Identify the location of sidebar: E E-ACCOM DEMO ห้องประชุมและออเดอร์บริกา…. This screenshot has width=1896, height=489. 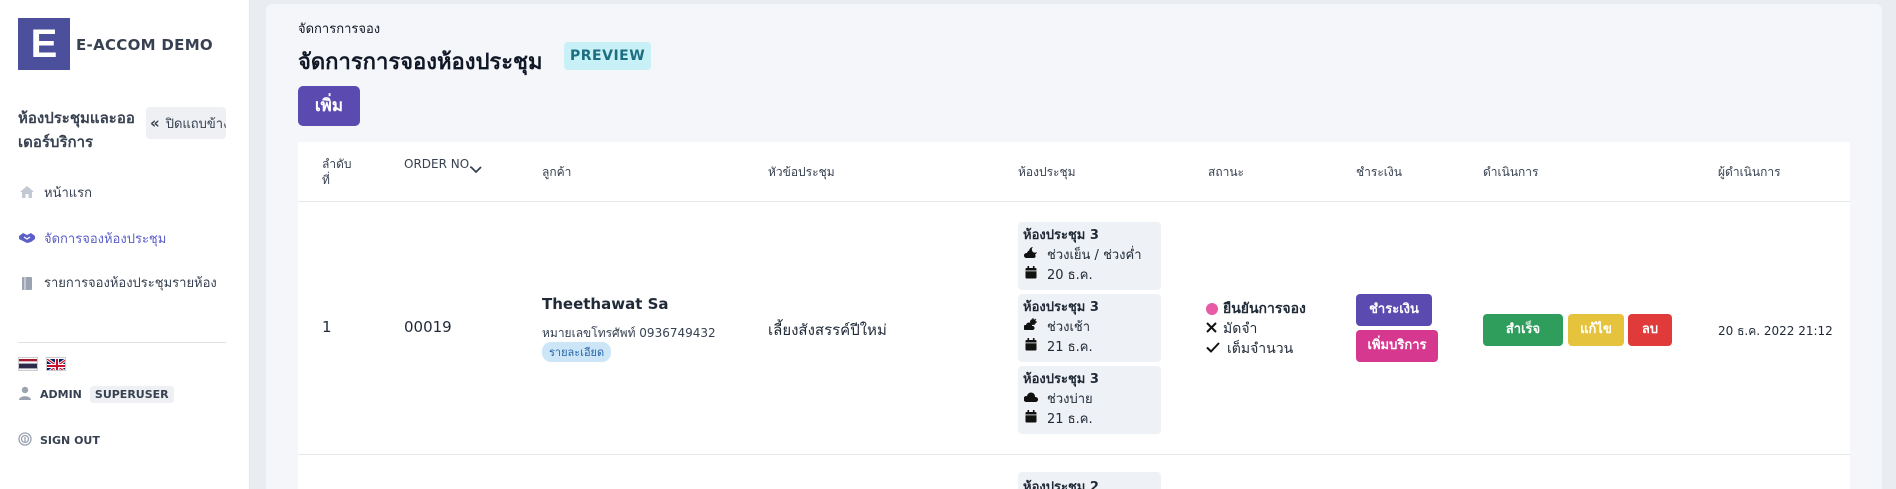
(125, 244).